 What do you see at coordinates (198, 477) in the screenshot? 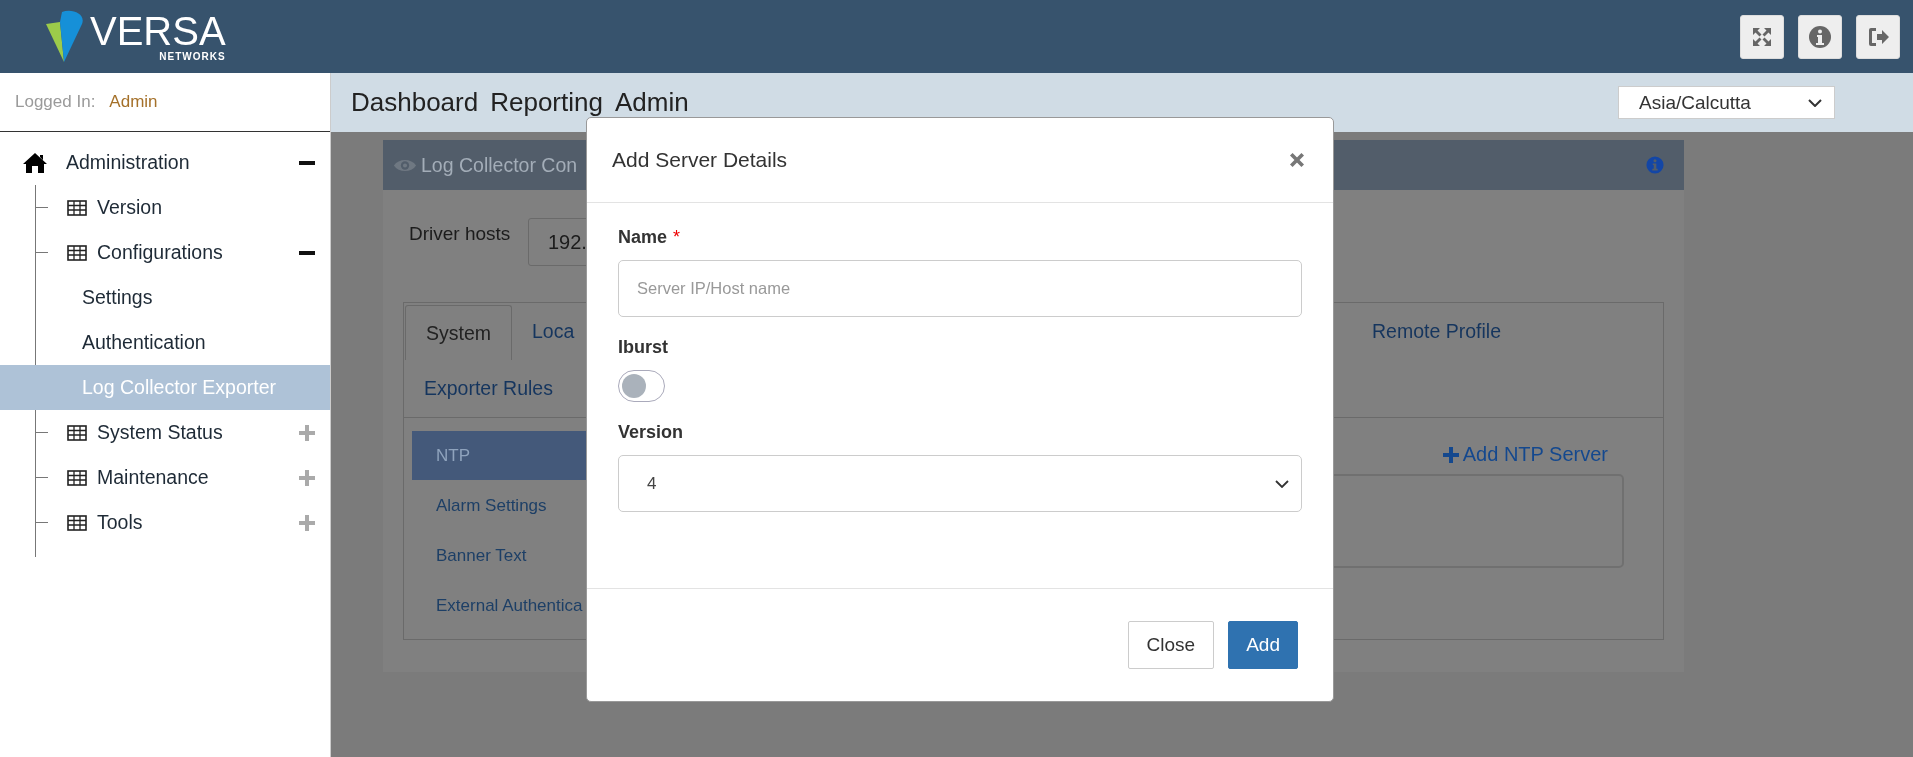
I see `sidebar-item: Maintenance` at bounding box center [198, 477].